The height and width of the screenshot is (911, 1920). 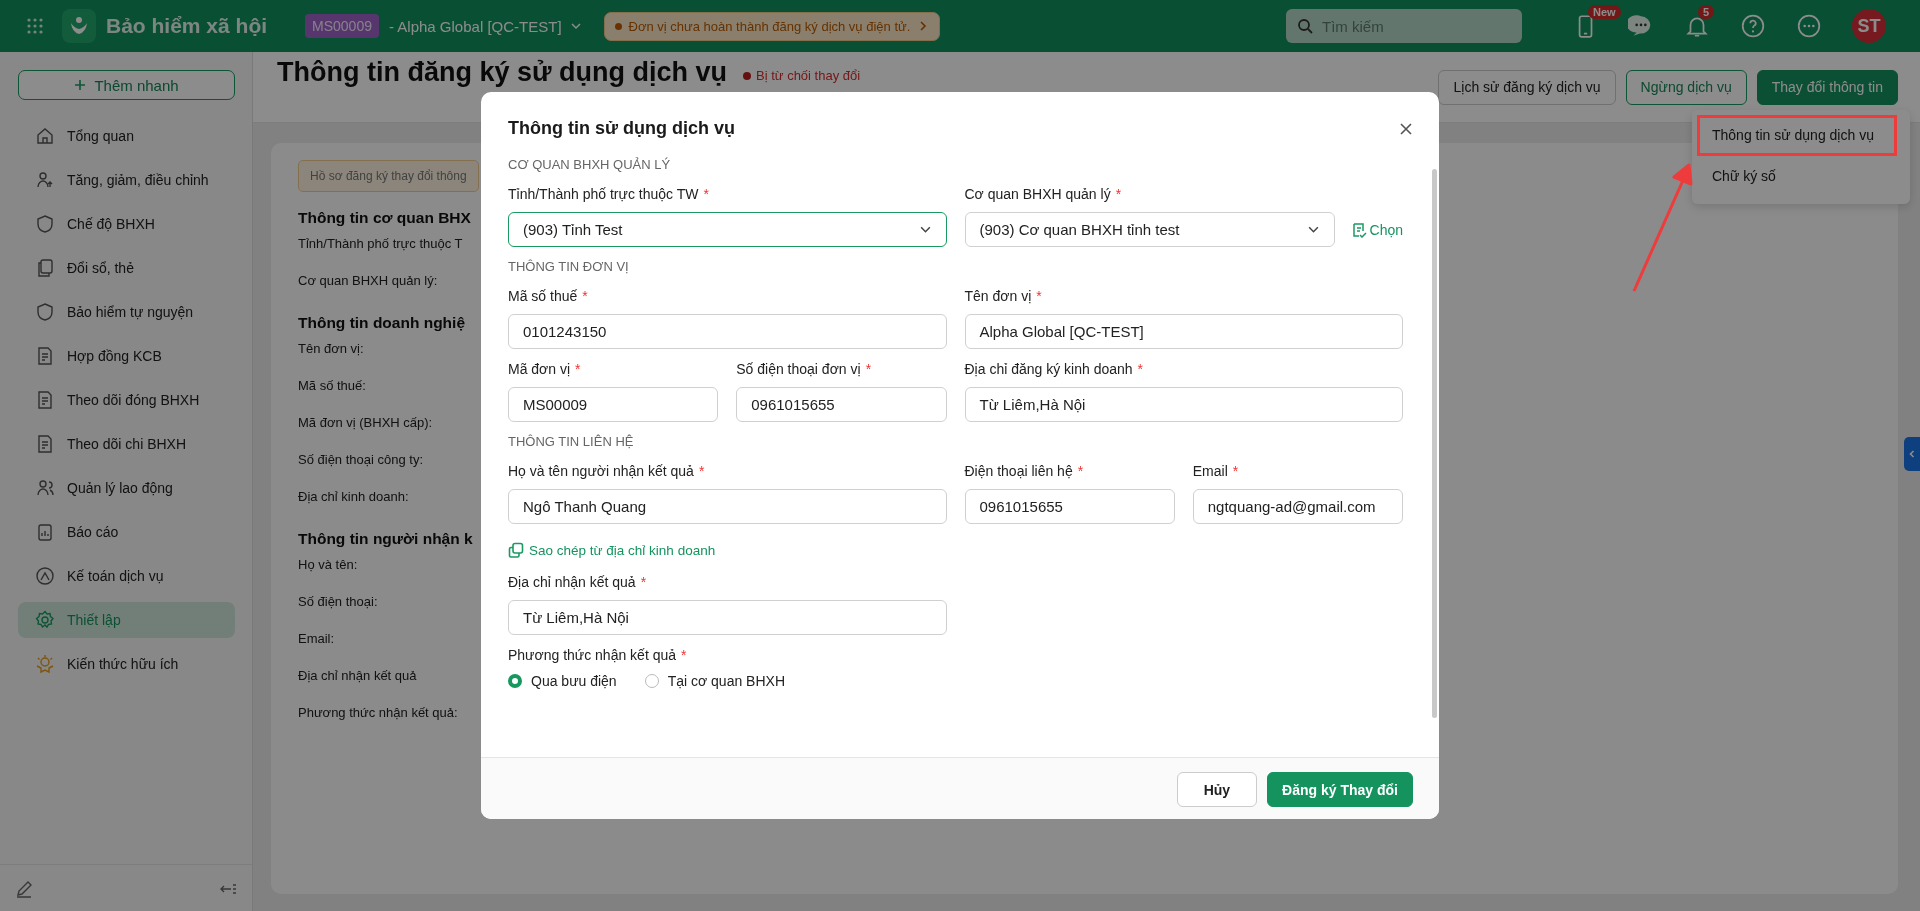 I want to click on modal-title: Thông tin sử dụng dịch vụ, so click(x=621, y=128).